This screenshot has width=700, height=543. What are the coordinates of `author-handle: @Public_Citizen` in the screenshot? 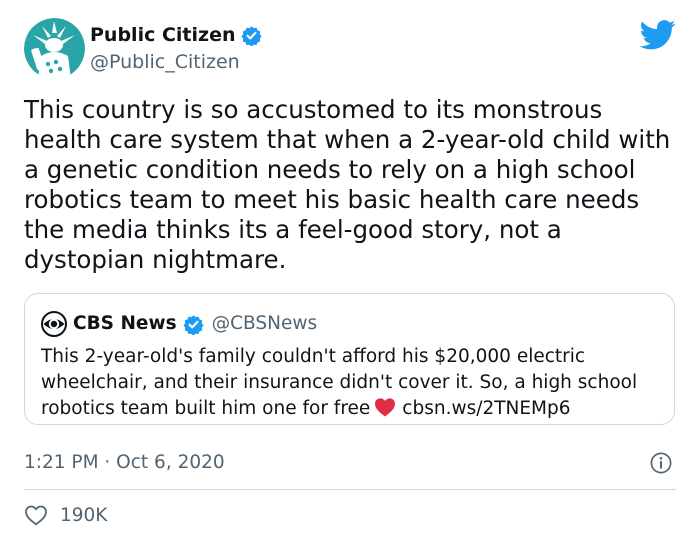 It's located at (165, 62).